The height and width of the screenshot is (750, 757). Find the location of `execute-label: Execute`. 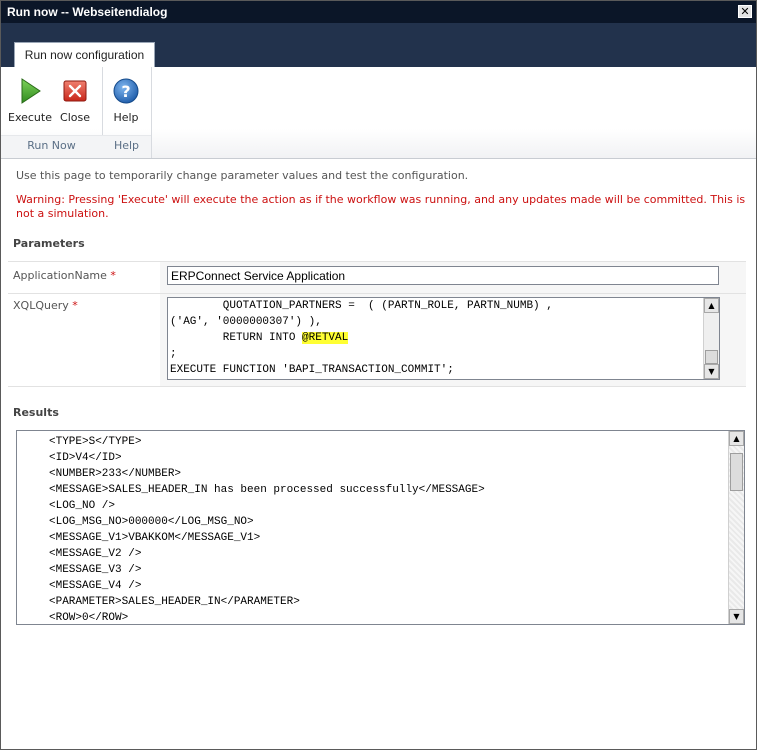

execute-label: Execute is located at coordinates (30, 117).